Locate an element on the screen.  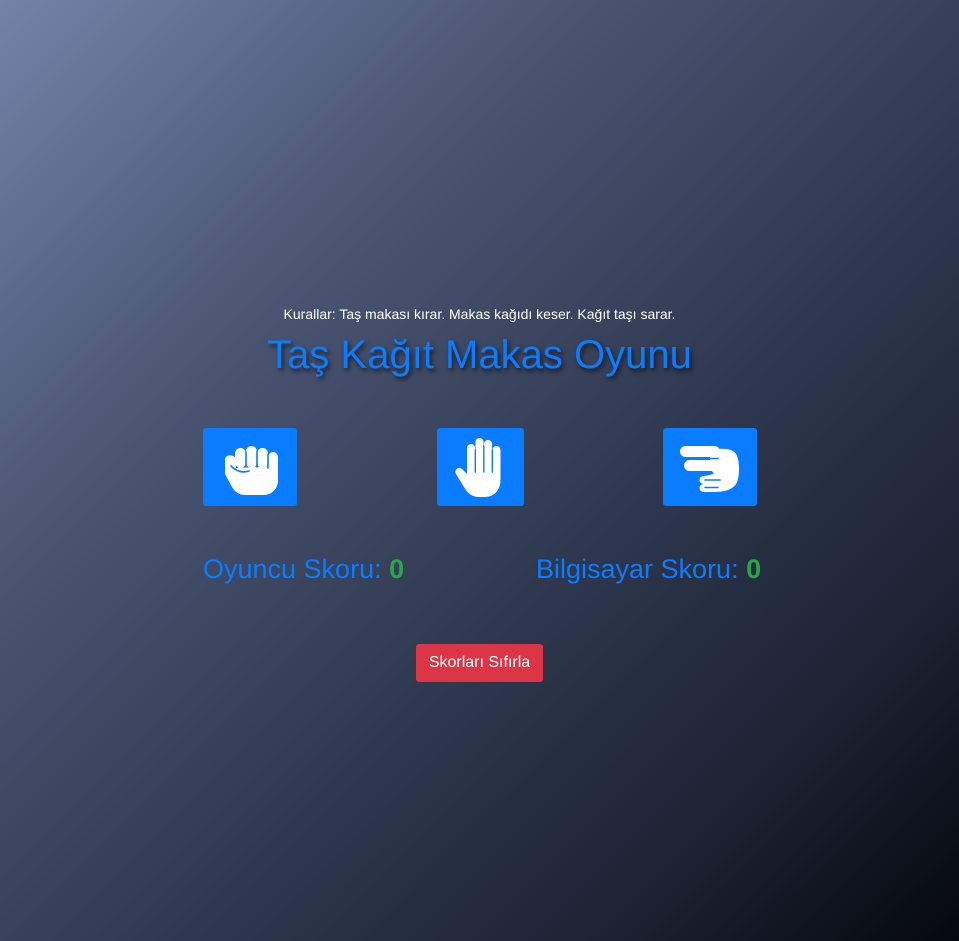
computer-score-label: Bilgisayar Skoru: is located at coordinates (637, 569).